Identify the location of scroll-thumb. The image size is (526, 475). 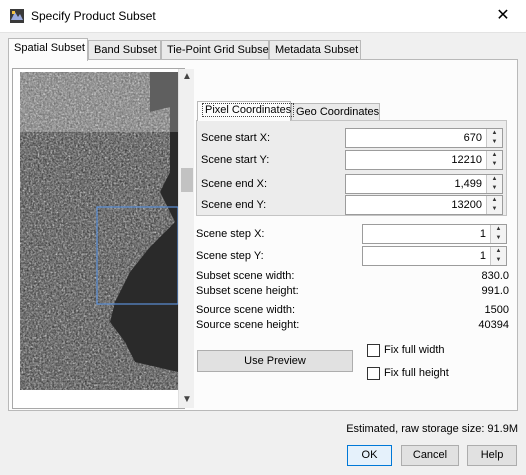
(187, 180).